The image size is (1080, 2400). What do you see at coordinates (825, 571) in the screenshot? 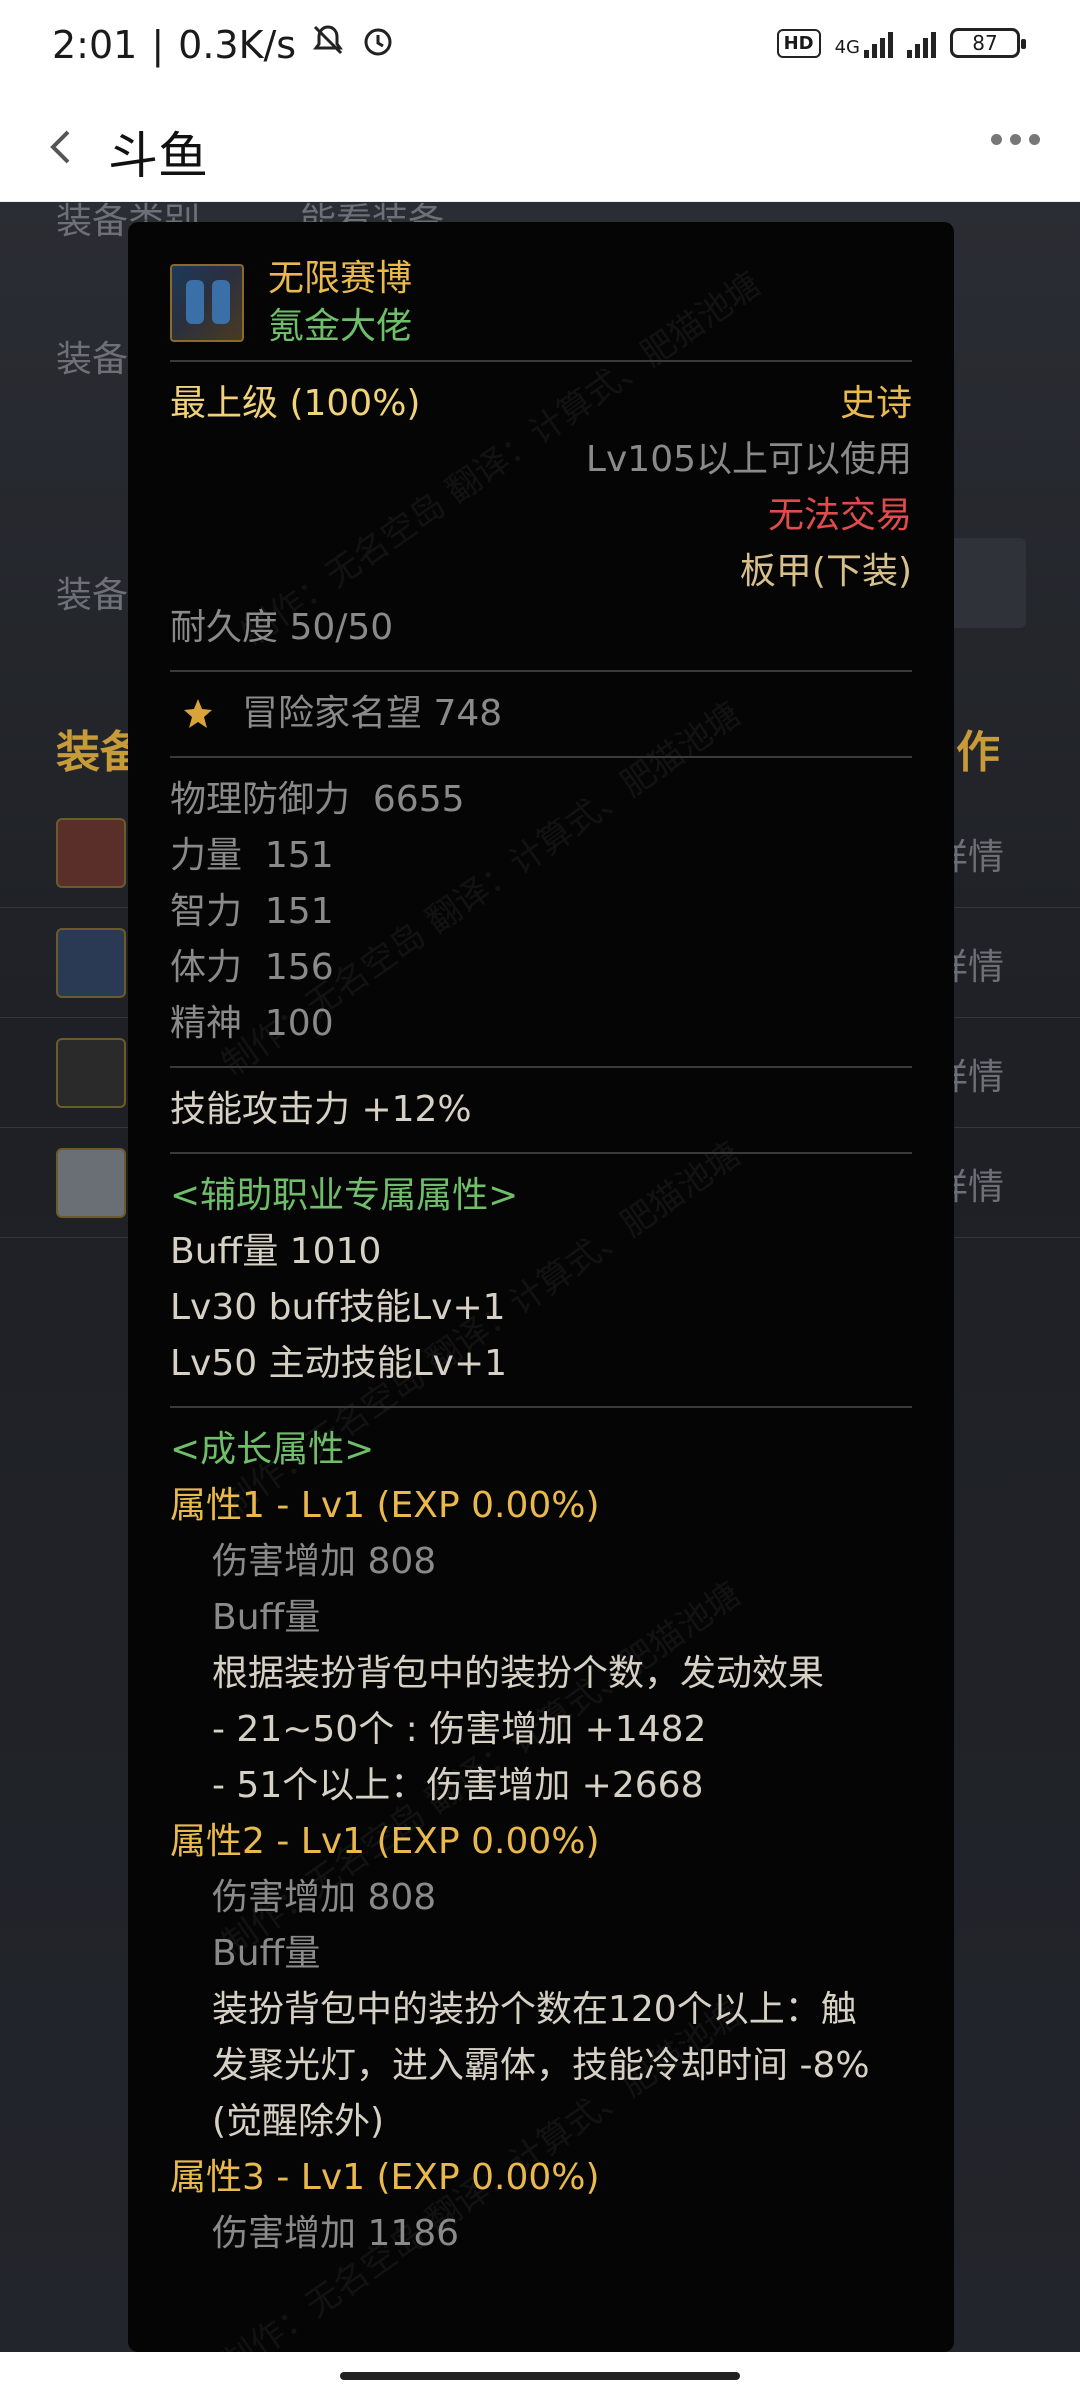
I see `item-type: 板甲(下装)` at bounding box center [825, 571].